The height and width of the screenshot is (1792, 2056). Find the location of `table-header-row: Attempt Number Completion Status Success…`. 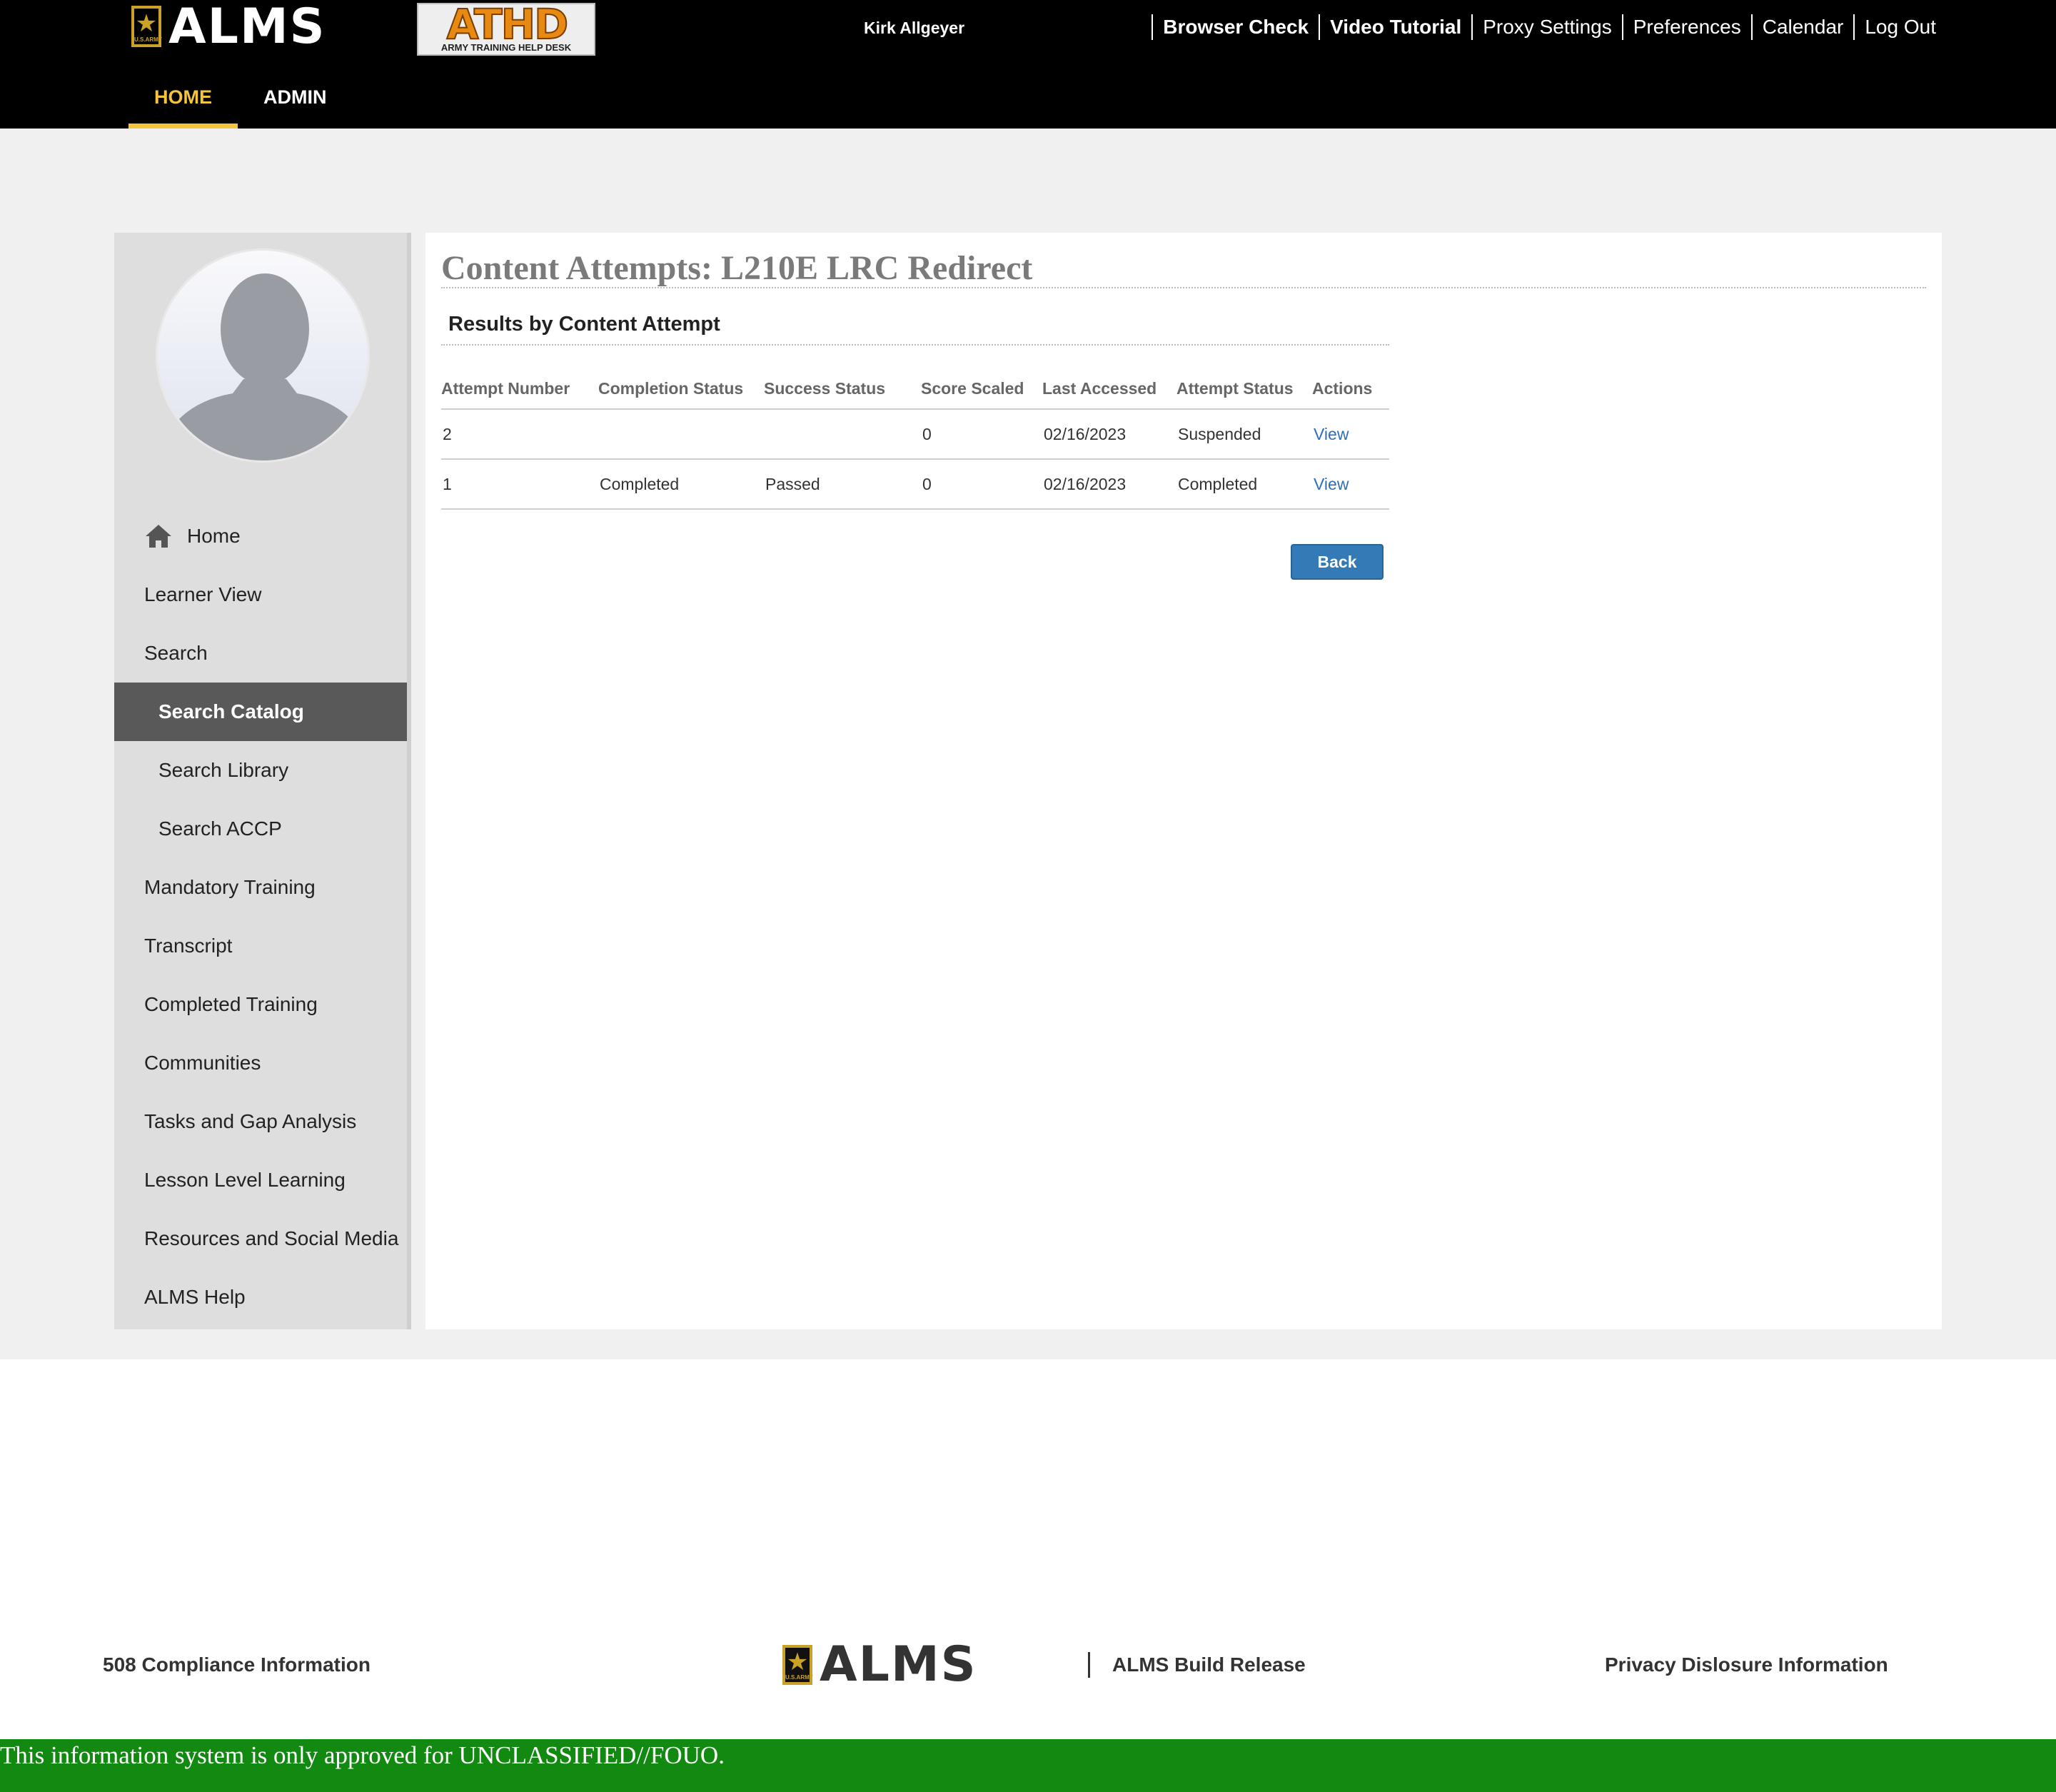

table-header-row: Attempt Number Completion Status Success… is located at coordinates (915, 389).